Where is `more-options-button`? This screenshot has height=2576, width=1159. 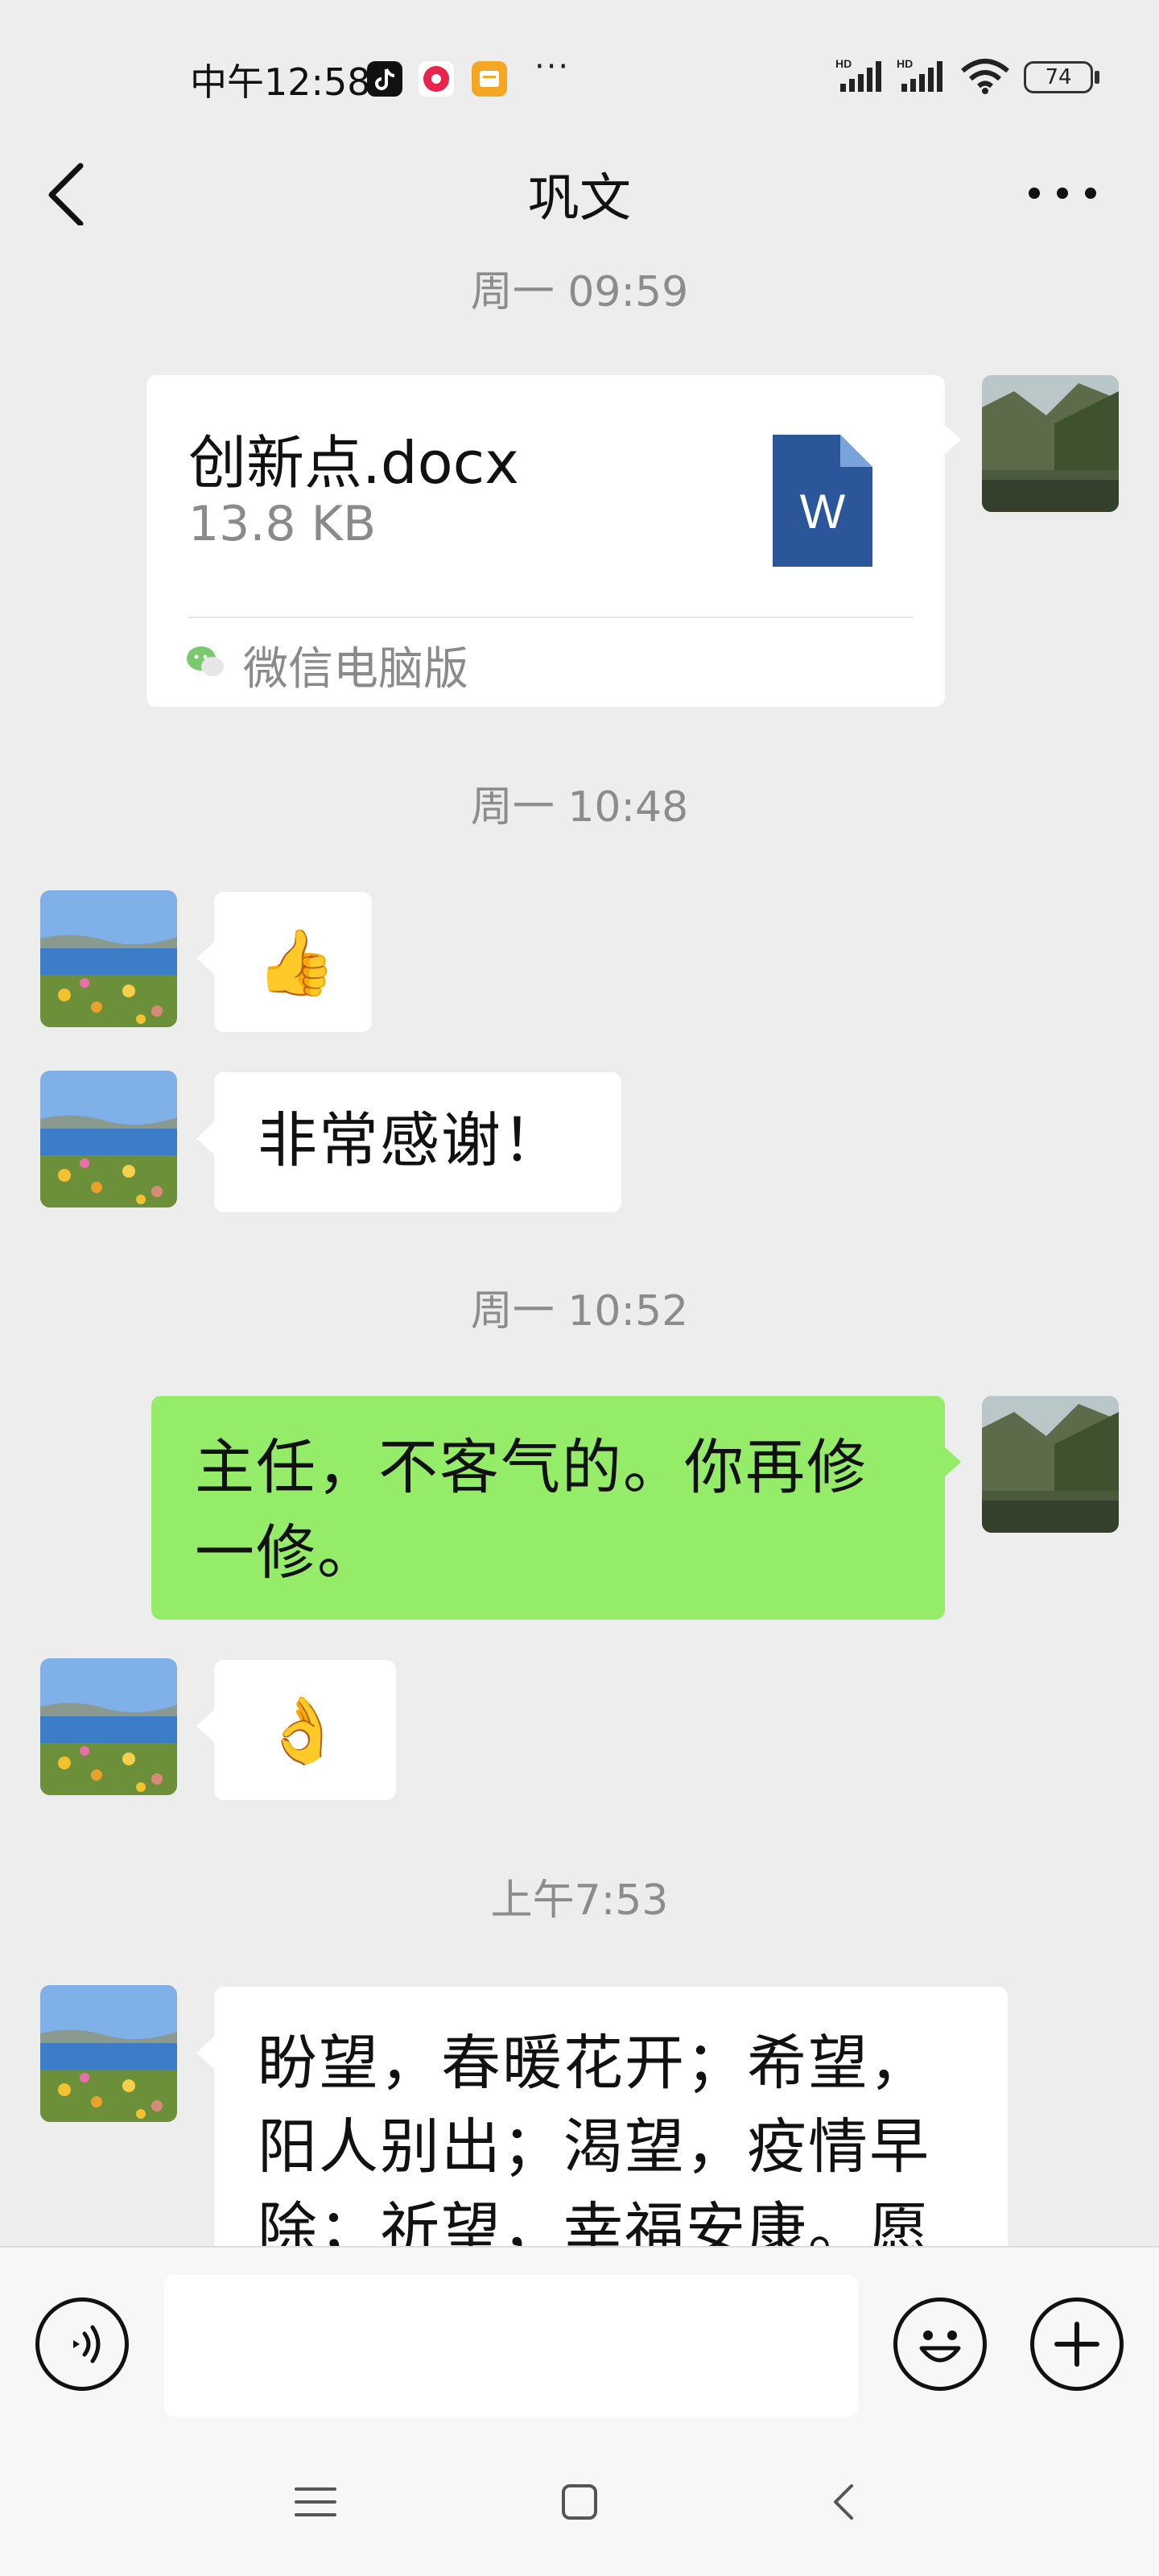
more-options-button is located at coordinates (1062, 193).